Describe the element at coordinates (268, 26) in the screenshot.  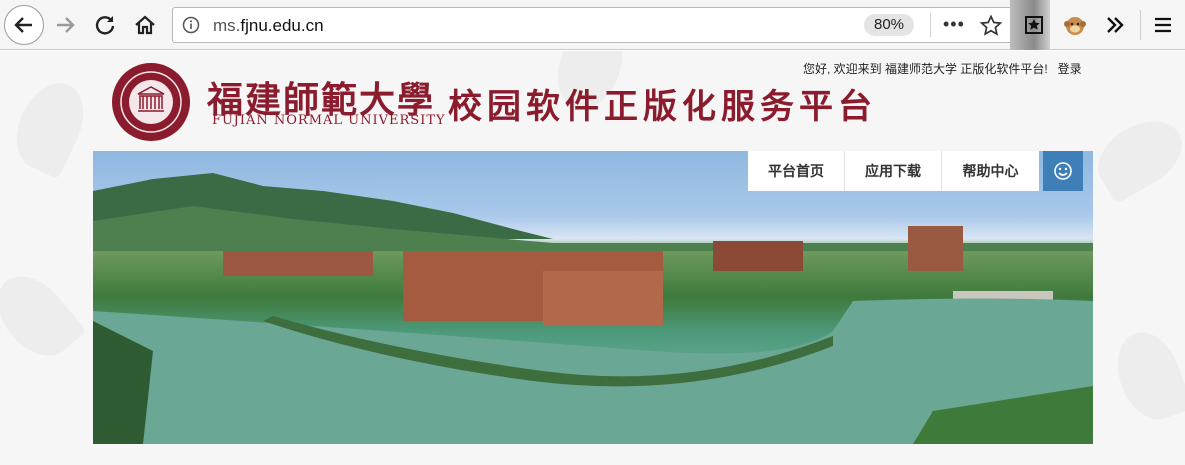
I see `url-text: ms.fjnu.edu.cn` at that location.